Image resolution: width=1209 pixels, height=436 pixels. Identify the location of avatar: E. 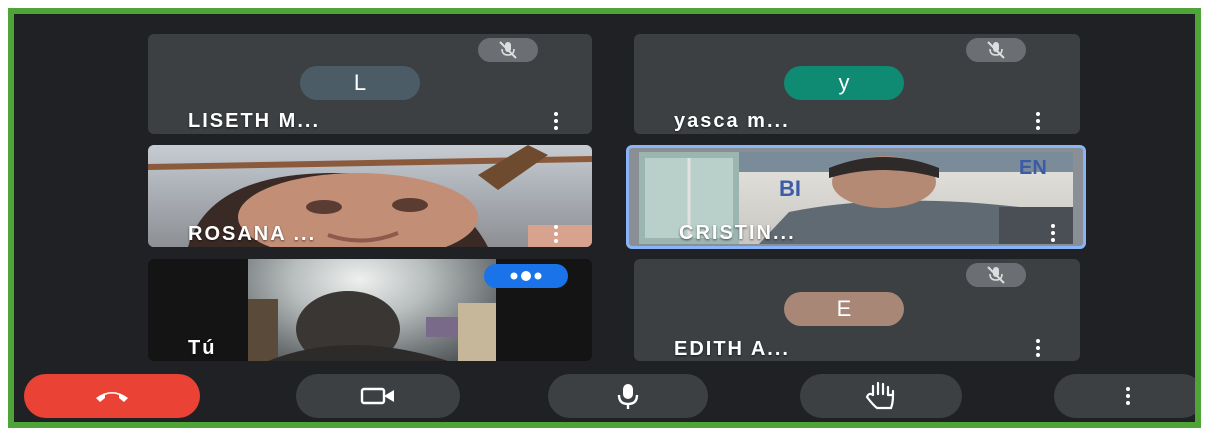
(844, 309).